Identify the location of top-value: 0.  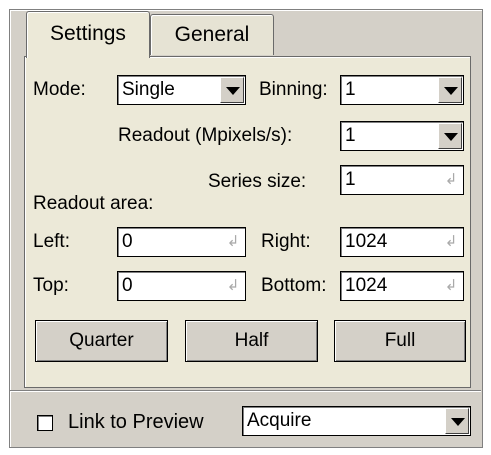
(127, 285).